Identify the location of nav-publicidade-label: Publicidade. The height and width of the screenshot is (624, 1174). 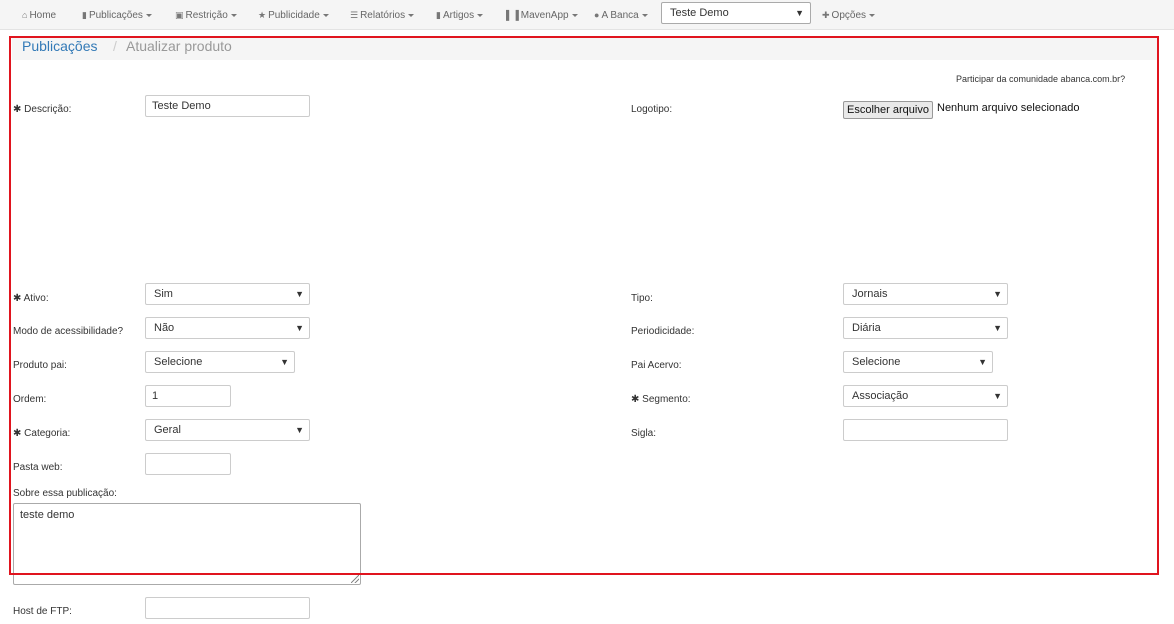
(294, 15).